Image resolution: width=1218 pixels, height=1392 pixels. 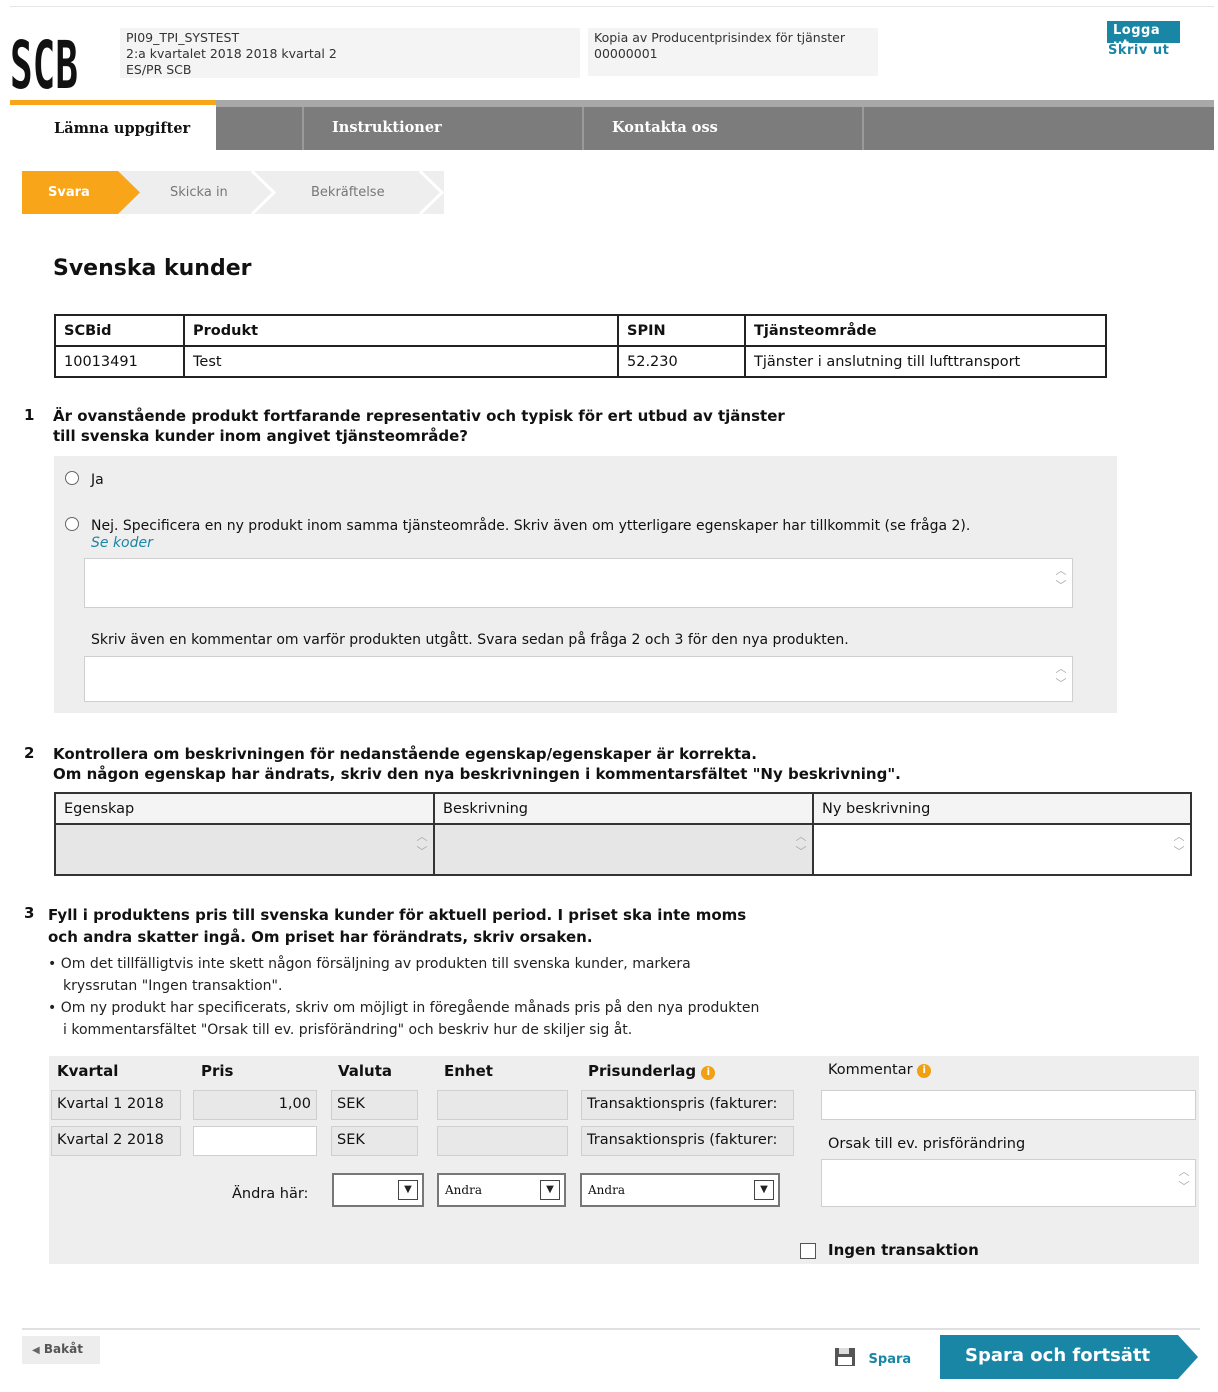 I want to click on tab-kontakta-oss: Kontakta oss, so click(x=724, y=128).